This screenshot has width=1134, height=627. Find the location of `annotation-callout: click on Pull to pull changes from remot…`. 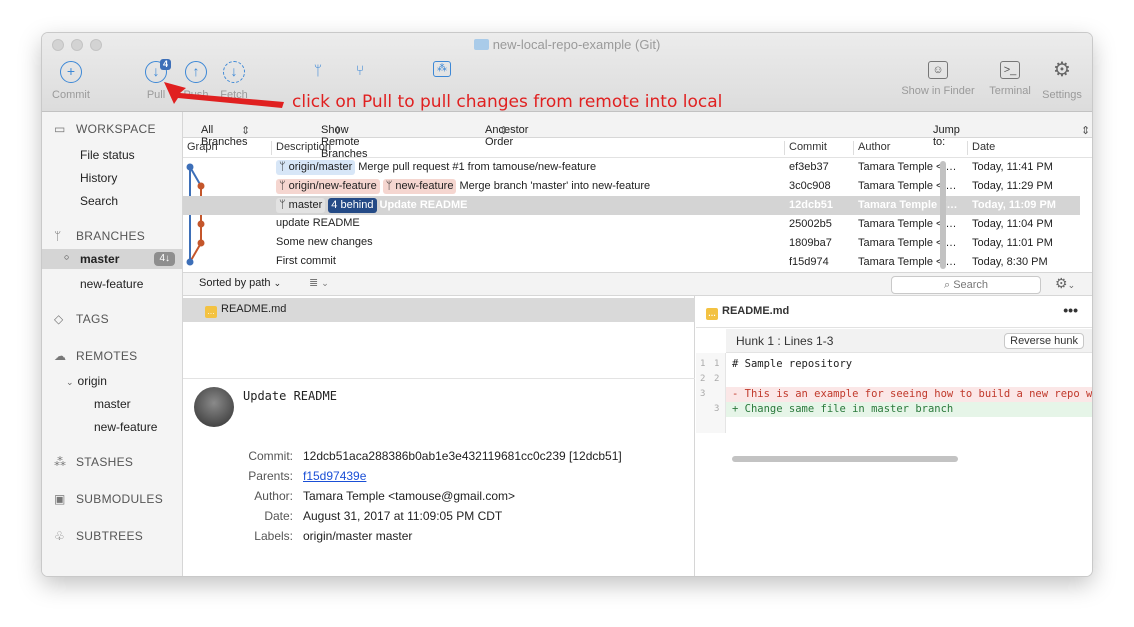

annotation-callout: click on Pull to pull changes from remot… is located at coordinates (507, 102).